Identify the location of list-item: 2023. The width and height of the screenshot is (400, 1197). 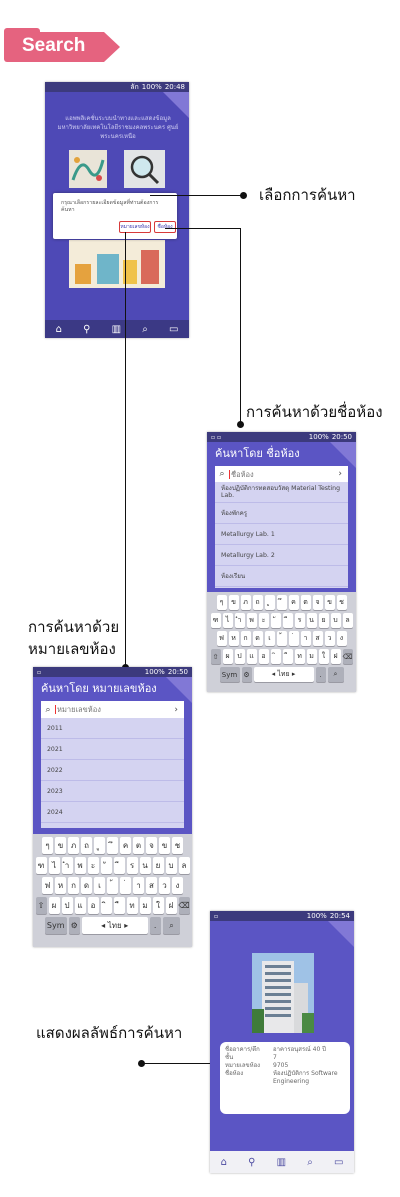
(112, 791).